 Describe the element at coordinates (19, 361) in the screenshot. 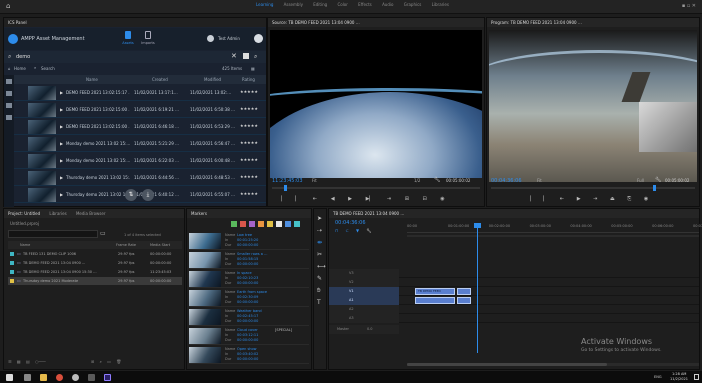

I see `icon-view-icon: ▦` at that location.